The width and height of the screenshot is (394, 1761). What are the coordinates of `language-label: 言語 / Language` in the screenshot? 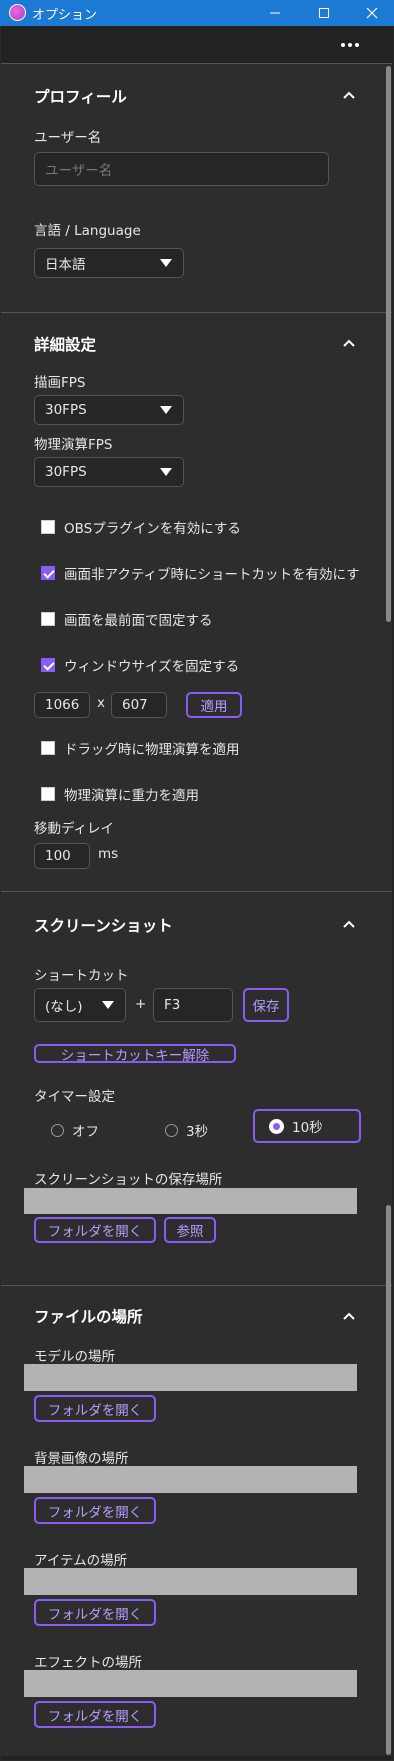 It's located at (87, 231).